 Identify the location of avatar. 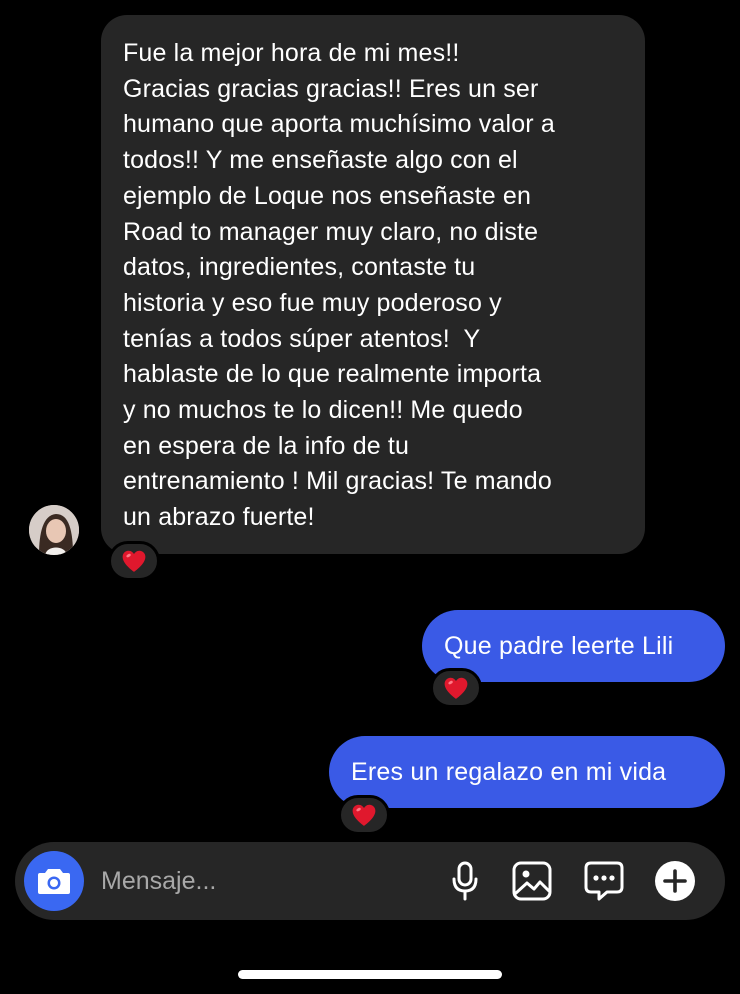
(54, 530).